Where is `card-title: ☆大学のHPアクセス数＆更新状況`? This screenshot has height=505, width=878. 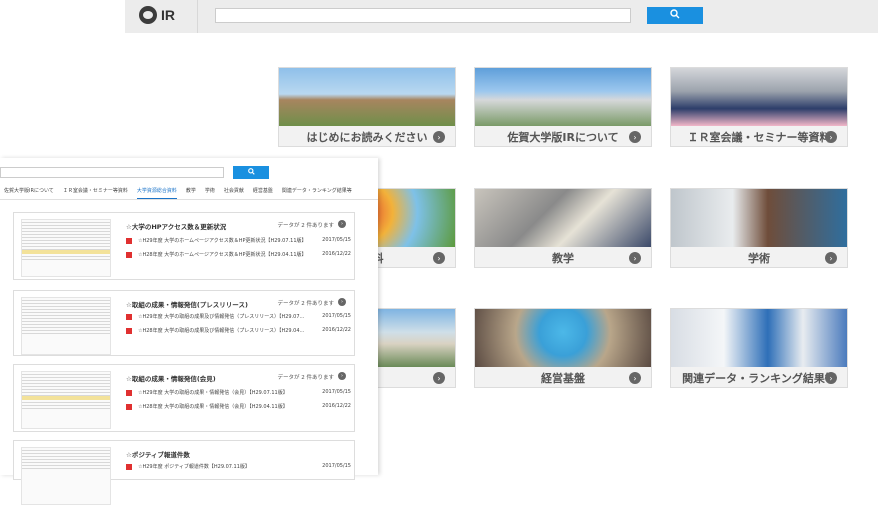 card-title: ☆大学のHPアクセス数＆更新状況 is located at coordinates (176, 226).